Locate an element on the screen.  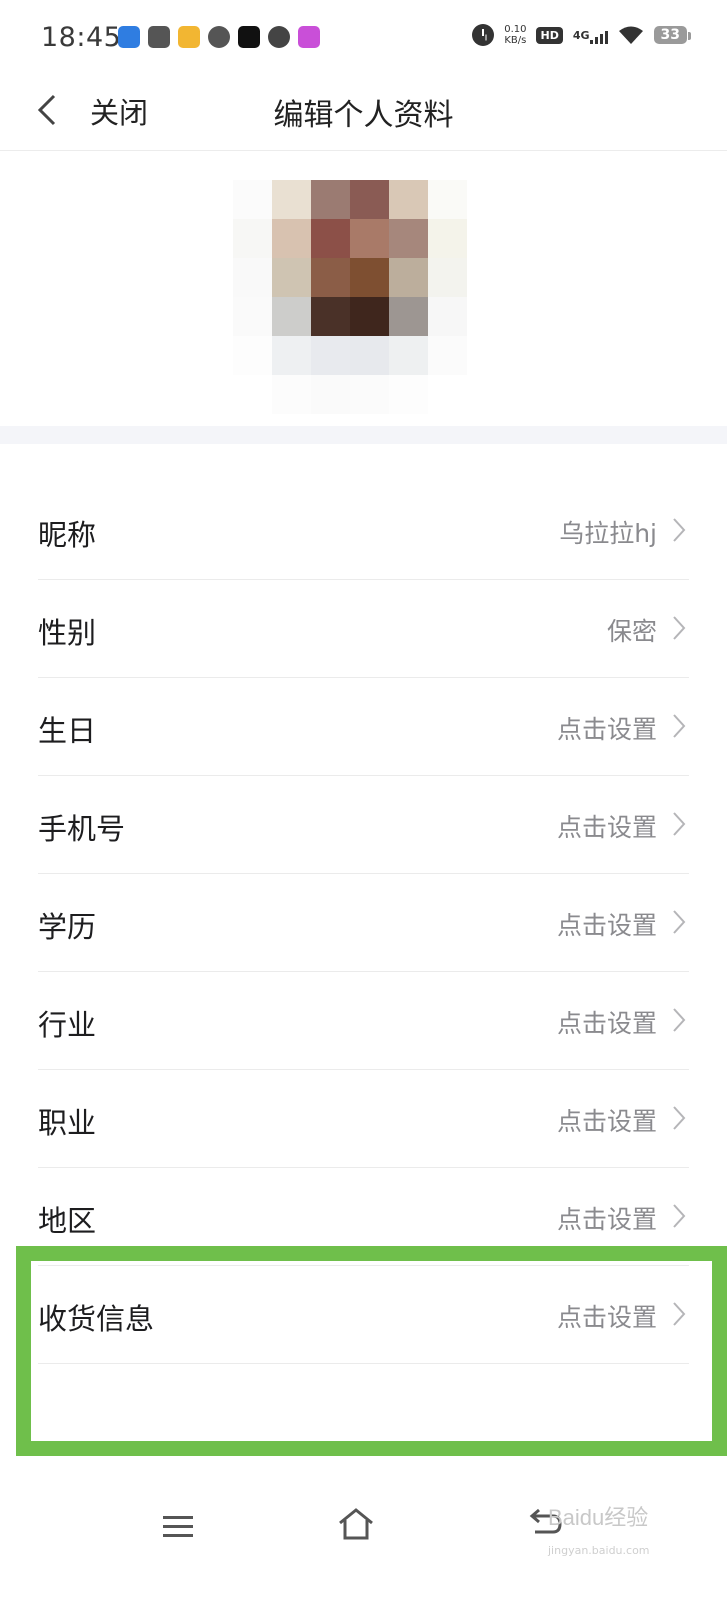
notification-icons is located at coordinates (219, 37).